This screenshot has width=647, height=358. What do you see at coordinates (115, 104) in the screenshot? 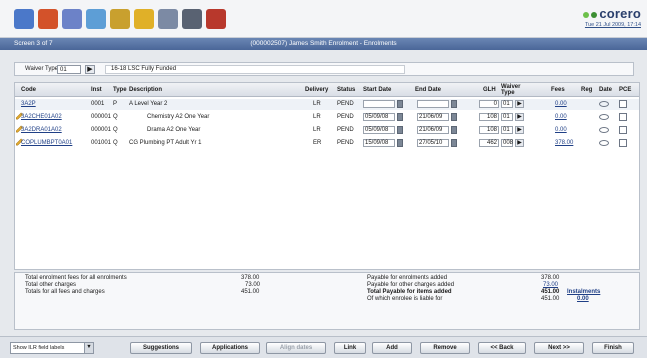
I see `type-cell: P` at bounding box center [115, 104].